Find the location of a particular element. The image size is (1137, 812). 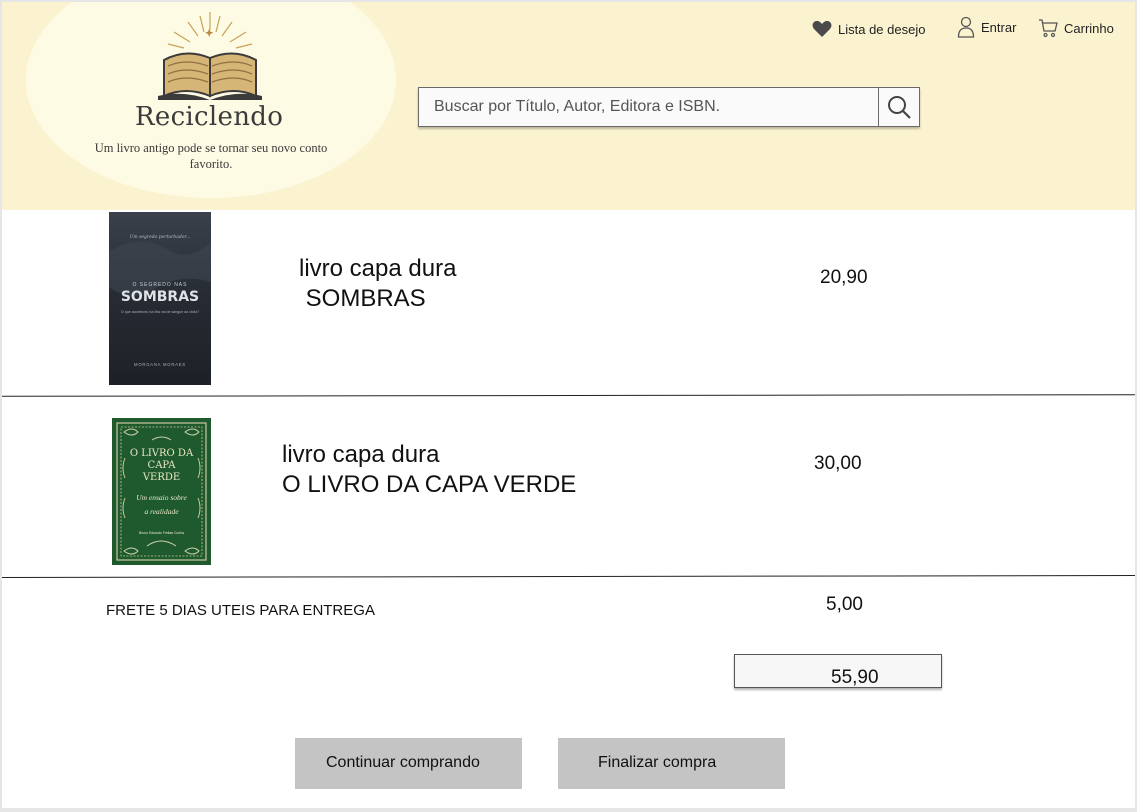

continue-shopping-button: Continuar comprando is located at coordinates (408, 763).